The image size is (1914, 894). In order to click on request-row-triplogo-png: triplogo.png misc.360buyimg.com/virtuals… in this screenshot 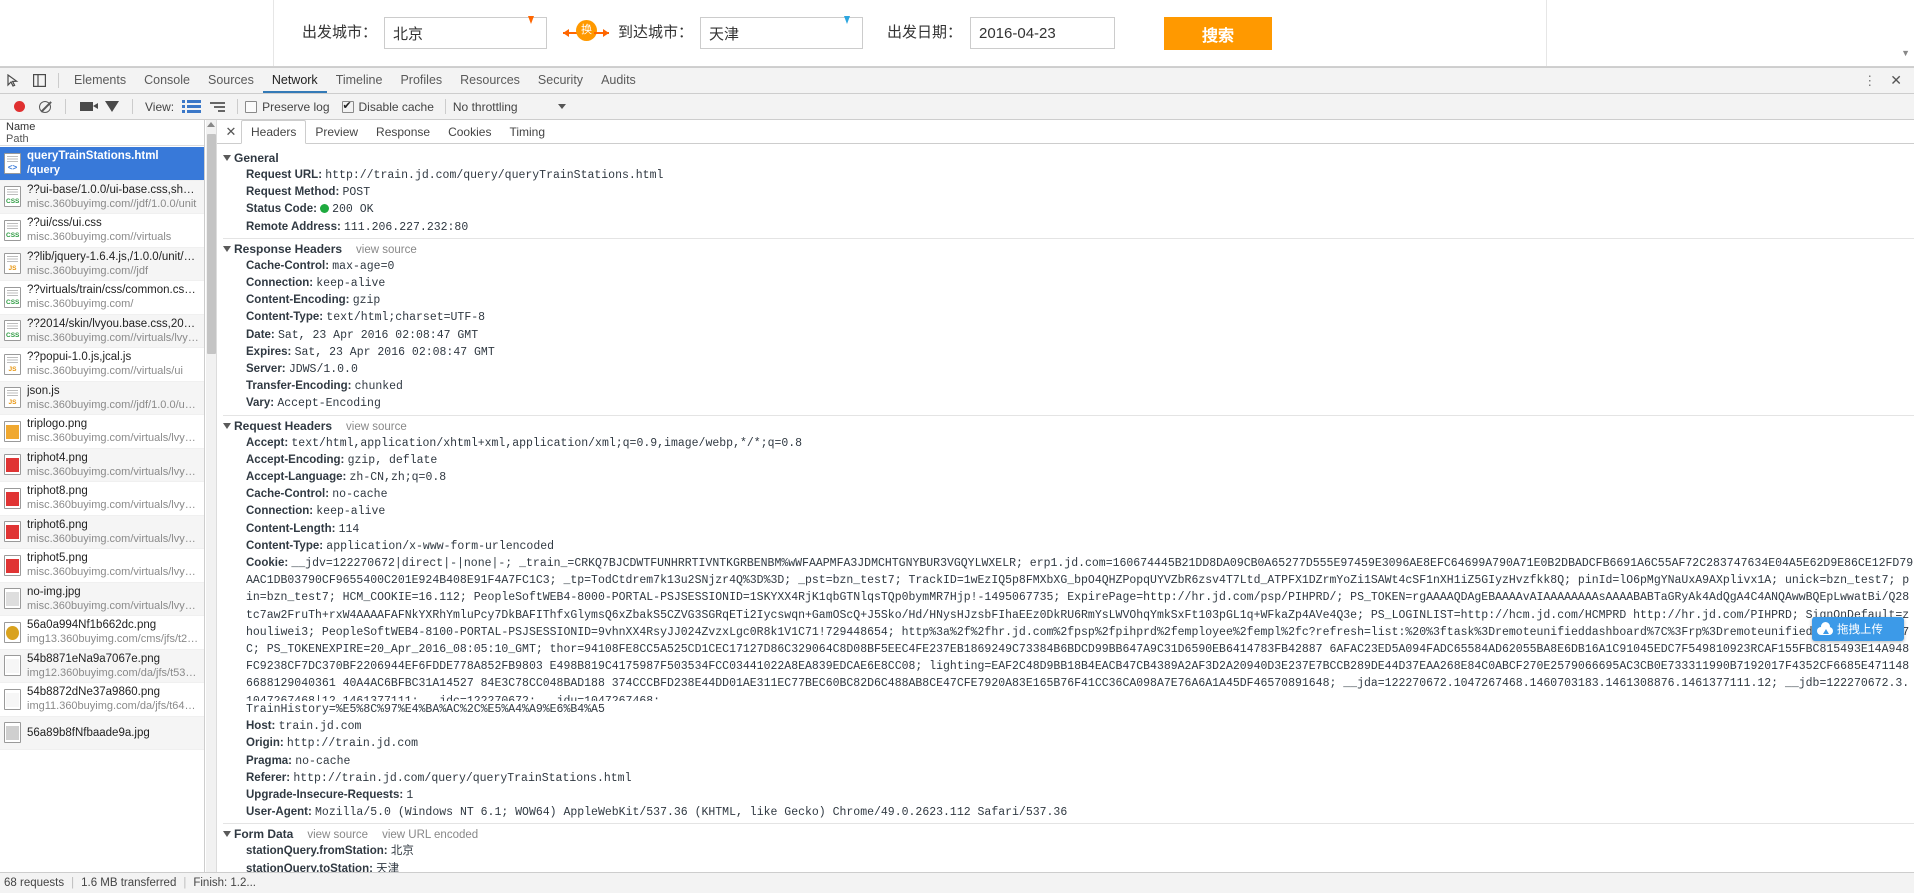, I will do `click(102, 432)`.